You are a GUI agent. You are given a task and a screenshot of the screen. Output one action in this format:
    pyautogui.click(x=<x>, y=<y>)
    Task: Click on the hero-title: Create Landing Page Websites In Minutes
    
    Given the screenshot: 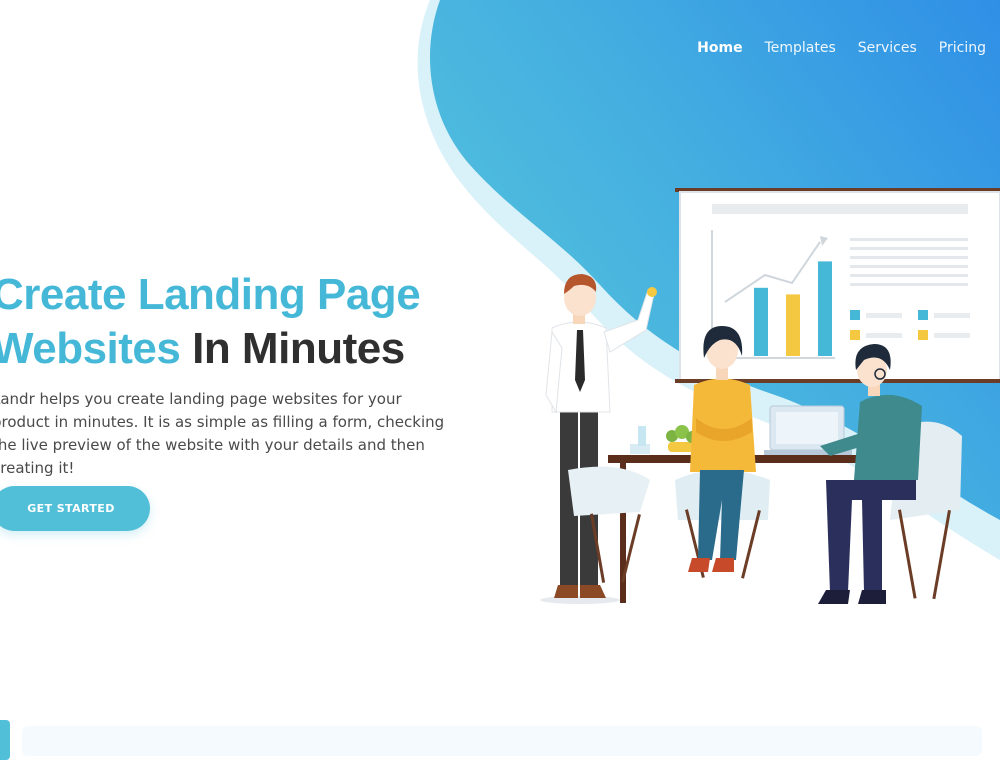 What is the action you would take?
    pyautogui.click(x=210, y=322)
    